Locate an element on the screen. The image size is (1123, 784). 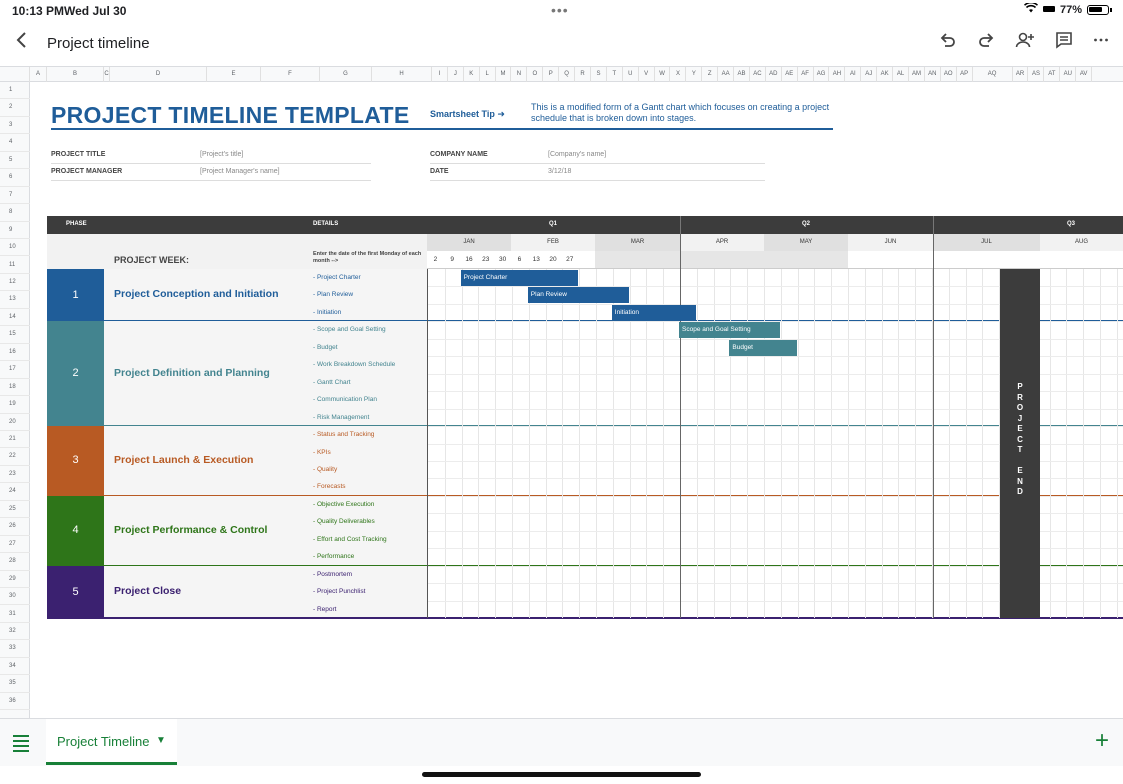
column-header-cell: AS is located at coordinates (1037, 74).